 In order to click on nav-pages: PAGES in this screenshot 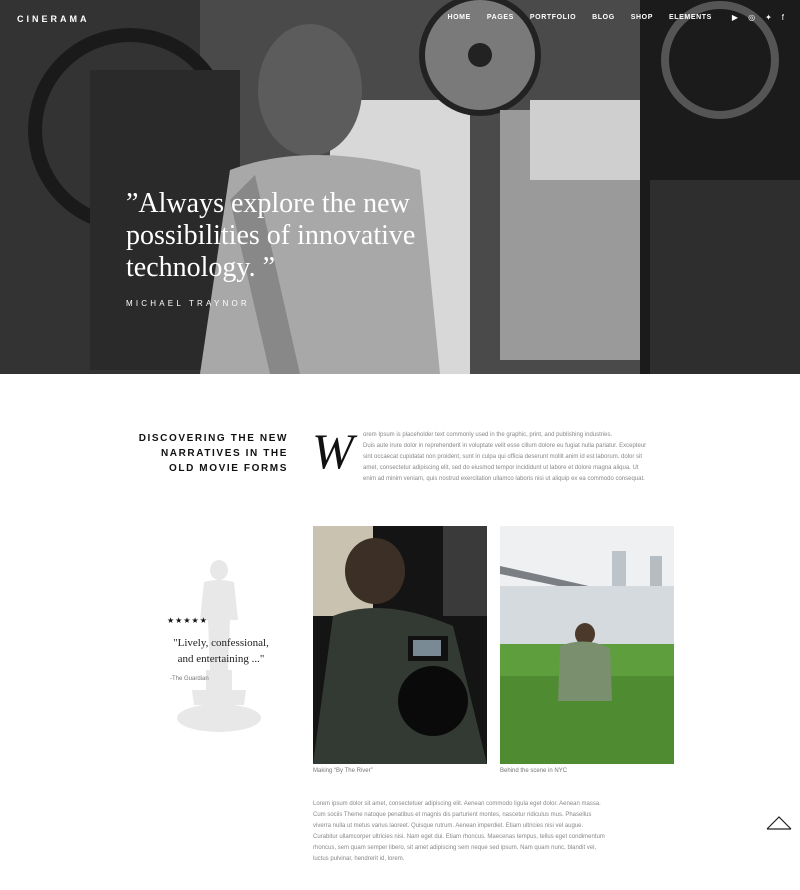, I will do `click(500, 17)`.